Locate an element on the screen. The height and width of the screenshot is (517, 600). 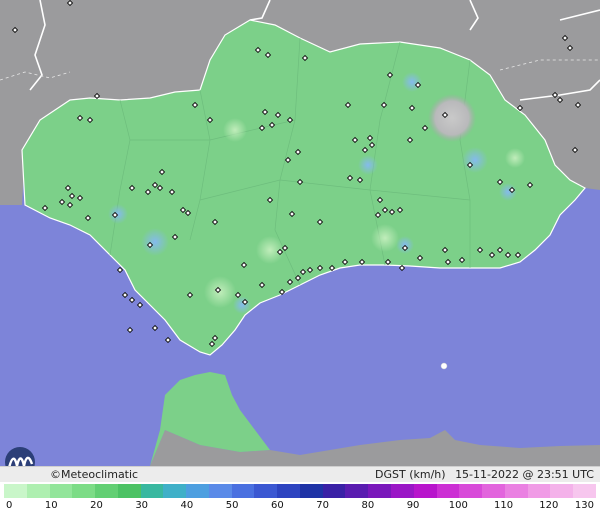
scale-label: 80 is located at coordinates (368, 505).